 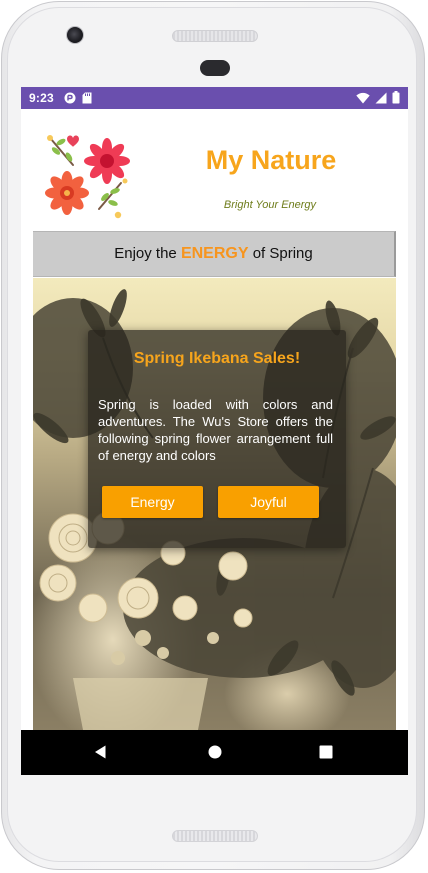 I want to click on home-button, so click(x=215, y=752).